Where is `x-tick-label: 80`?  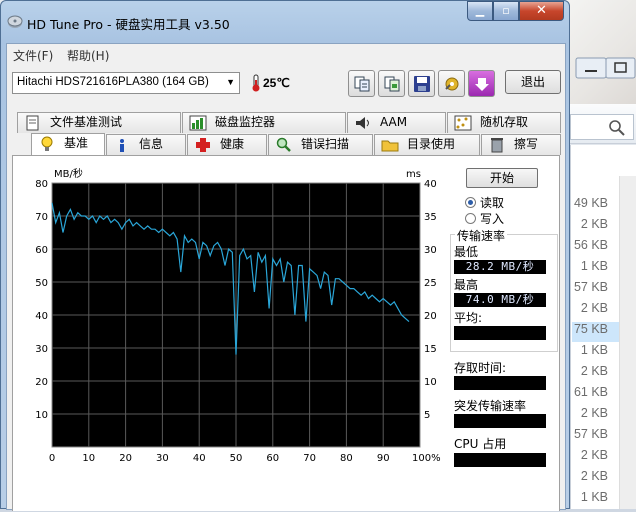
x-tick-label: 80 is located at coordinates (346, 458).